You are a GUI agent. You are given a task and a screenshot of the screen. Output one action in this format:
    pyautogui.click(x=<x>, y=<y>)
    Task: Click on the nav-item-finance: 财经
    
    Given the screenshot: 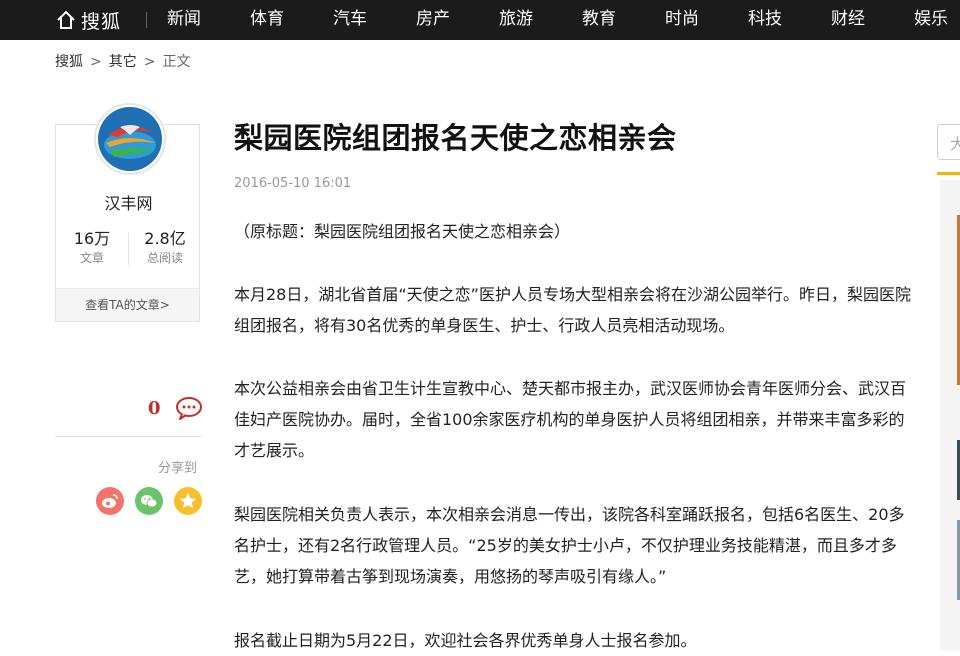 What is the action you would take?
    pyautogui.click(x=848, y=19)
    